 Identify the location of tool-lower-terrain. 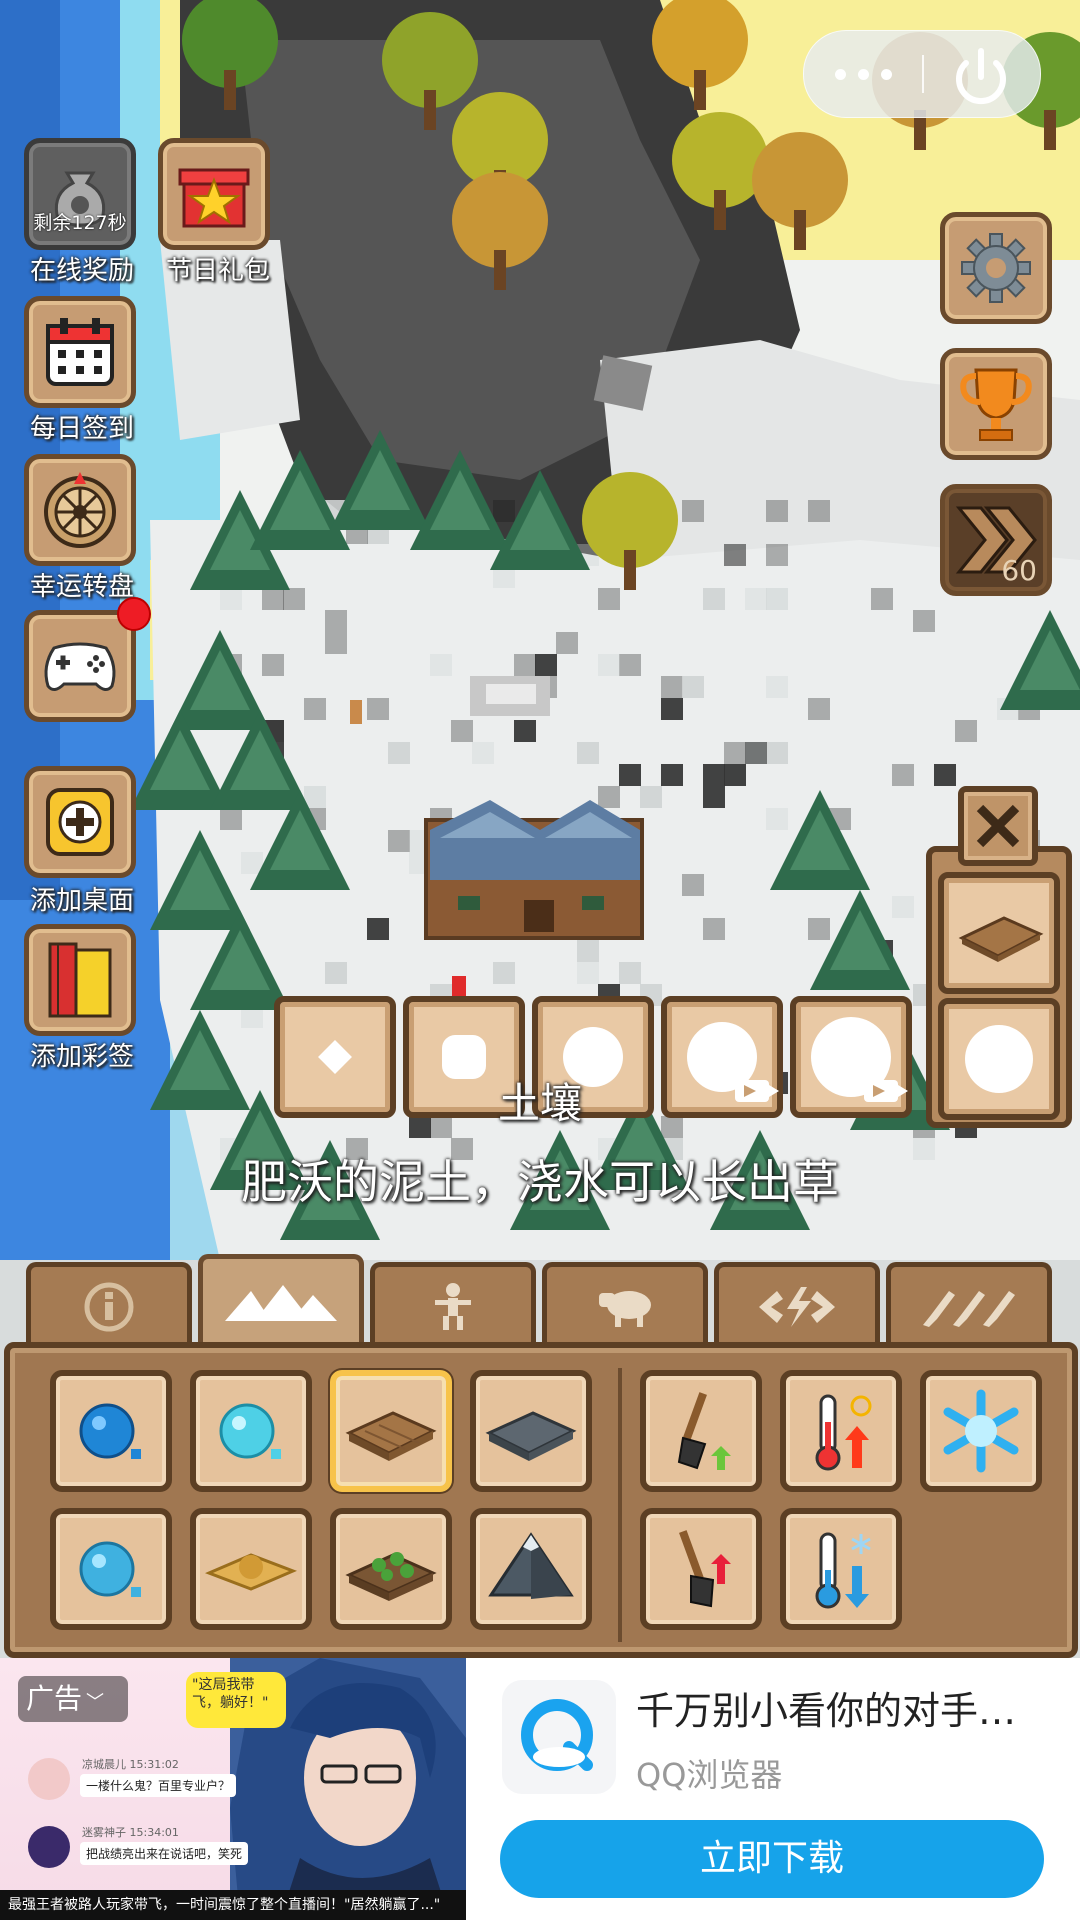
(701, 1569).